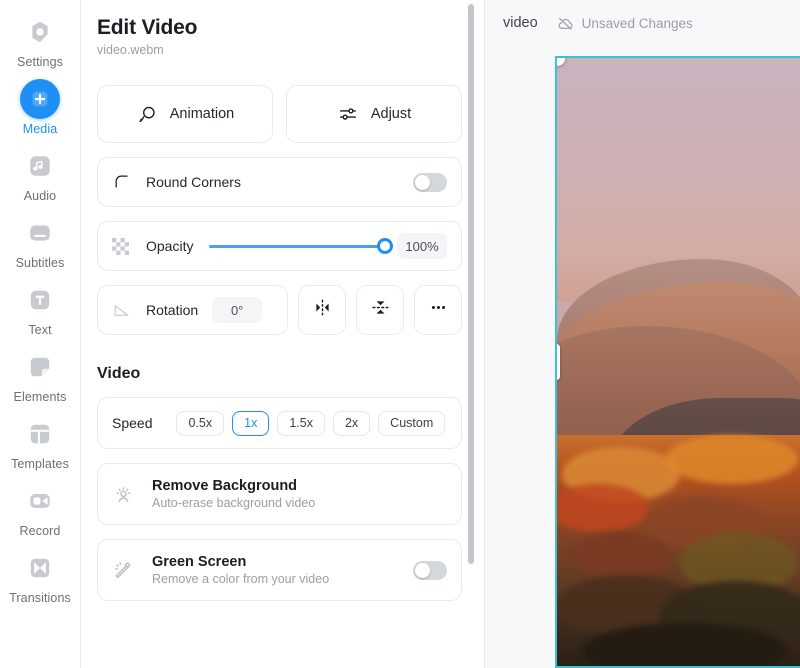 This screenshot has width=800, height=668. What do you see at coordinates (127, 570) in the screenshot?
I see `magic-wand-icon` at bounding box center [127, 570].